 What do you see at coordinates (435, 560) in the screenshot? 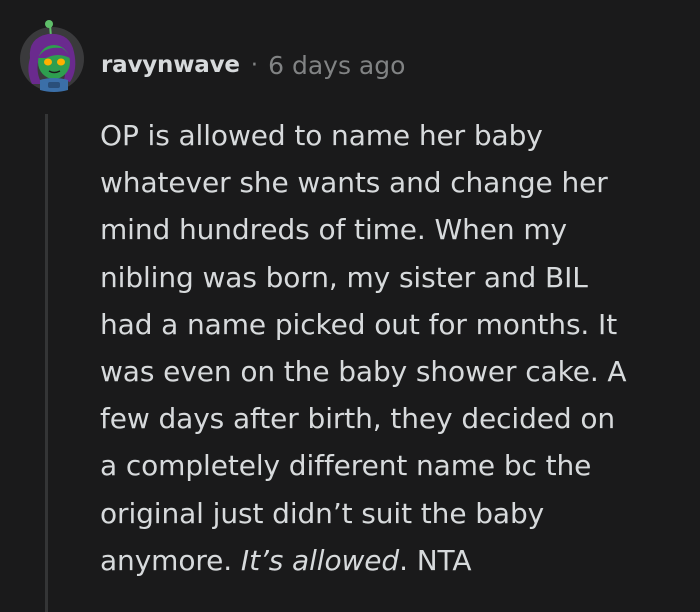
I see `last-line-end: . NTA` at bounding box center [435, 560].